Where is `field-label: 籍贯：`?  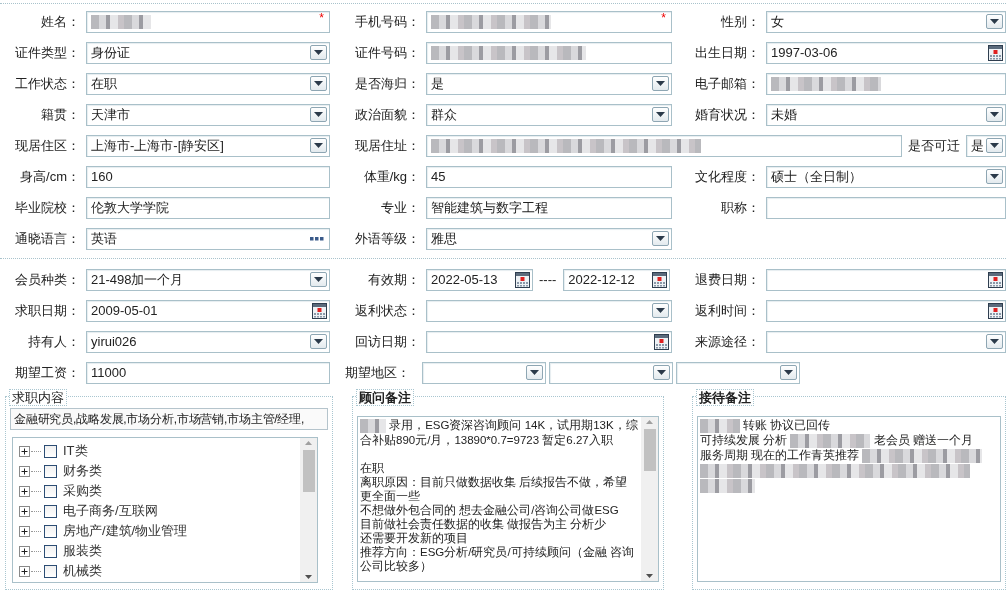 field-label: 籍贯： is located at coordinates (60, 114).